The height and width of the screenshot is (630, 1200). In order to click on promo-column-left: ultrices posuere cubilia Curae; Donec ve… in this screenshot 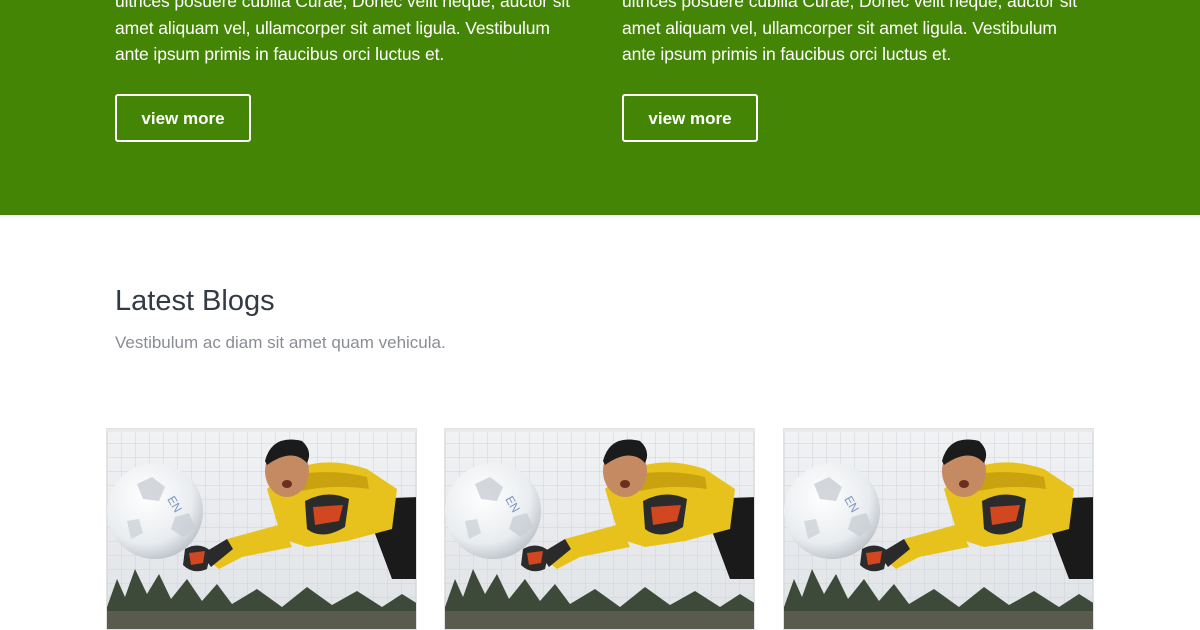, I will do `click(350, 71)`.